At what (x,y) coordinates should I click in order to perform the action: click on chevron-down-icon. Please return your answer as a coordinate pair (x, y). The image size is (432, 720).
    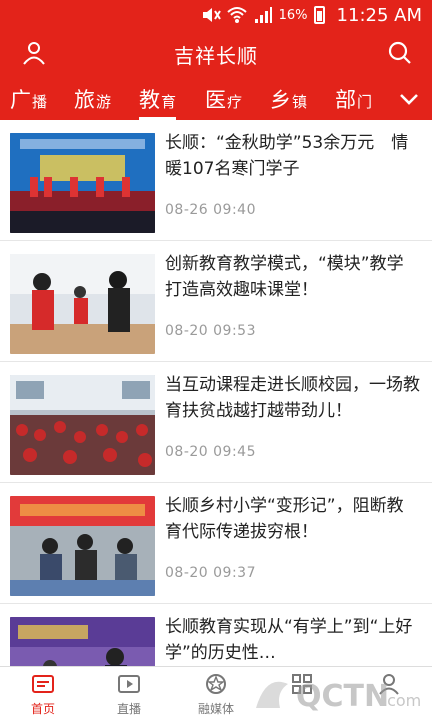
    Looking at the image, I should click on (409, 99).